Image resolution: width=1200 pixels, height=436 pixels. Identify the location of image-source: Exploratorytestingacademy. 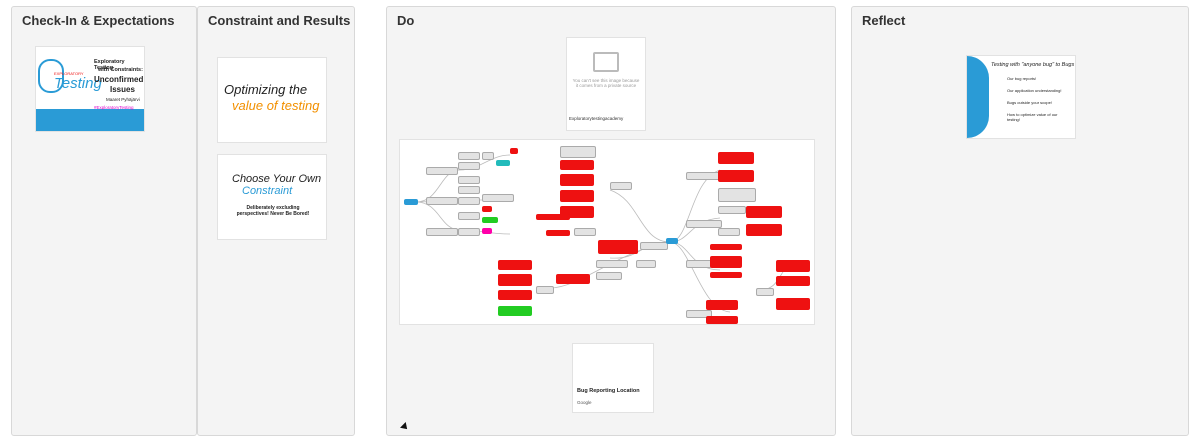
(596, 118).